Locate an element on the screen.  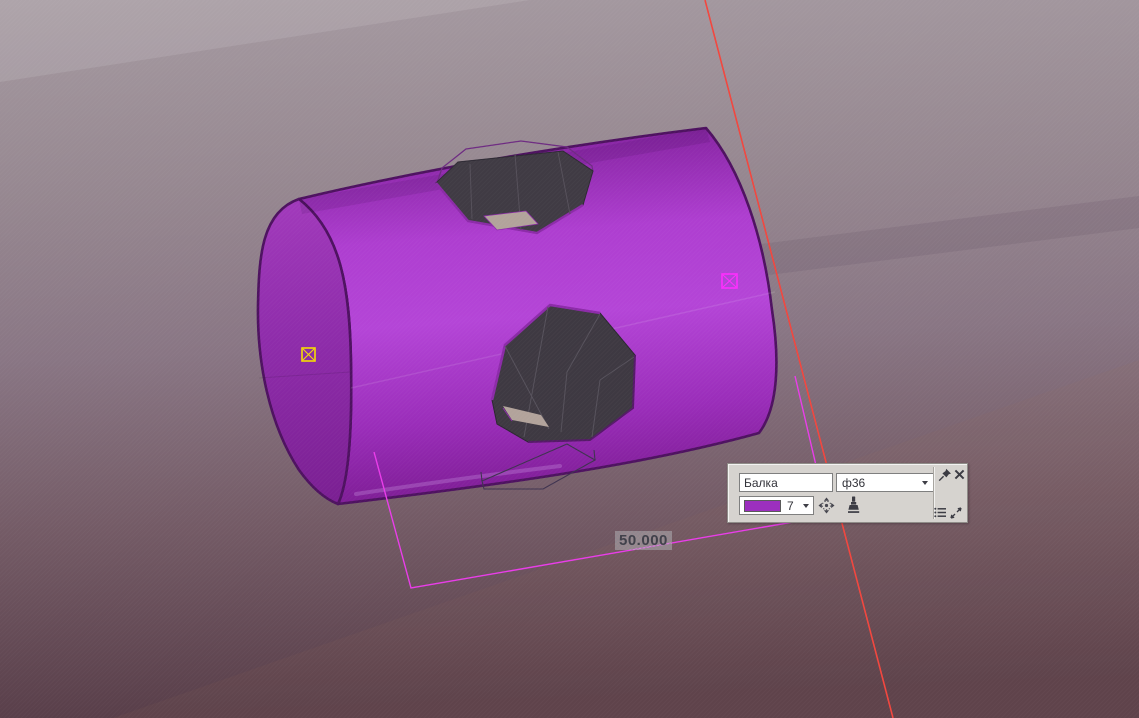
object-name-input is located at coordinates (786, 482).